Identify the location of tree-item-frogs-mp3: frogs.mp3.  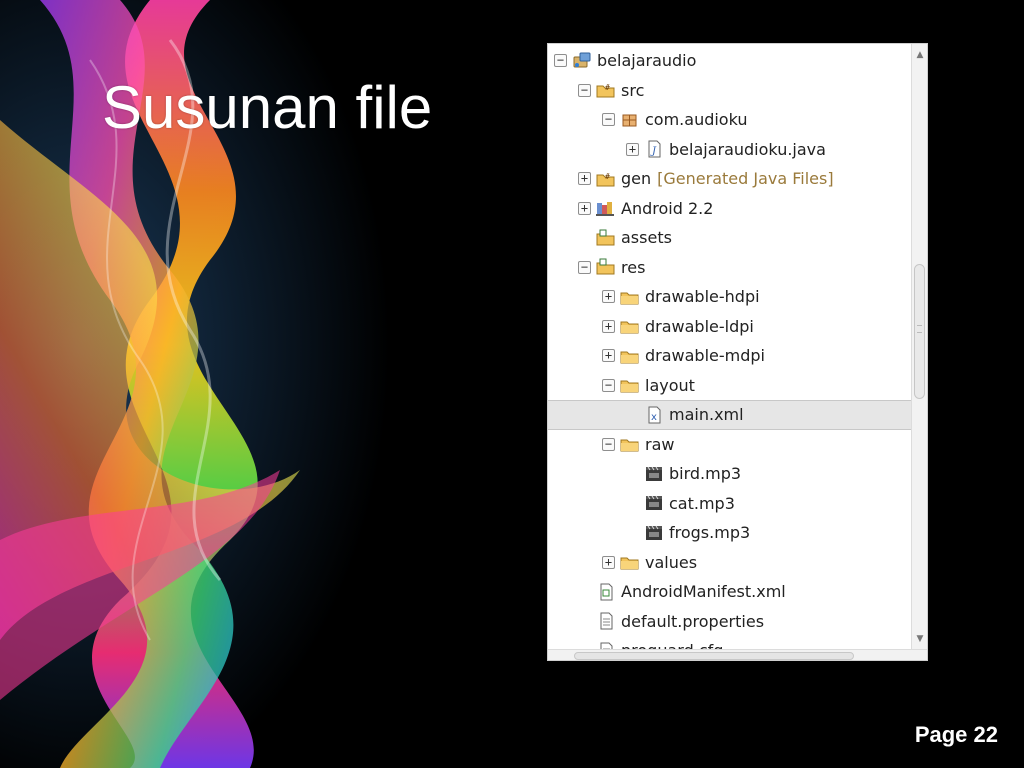
(729, 533).